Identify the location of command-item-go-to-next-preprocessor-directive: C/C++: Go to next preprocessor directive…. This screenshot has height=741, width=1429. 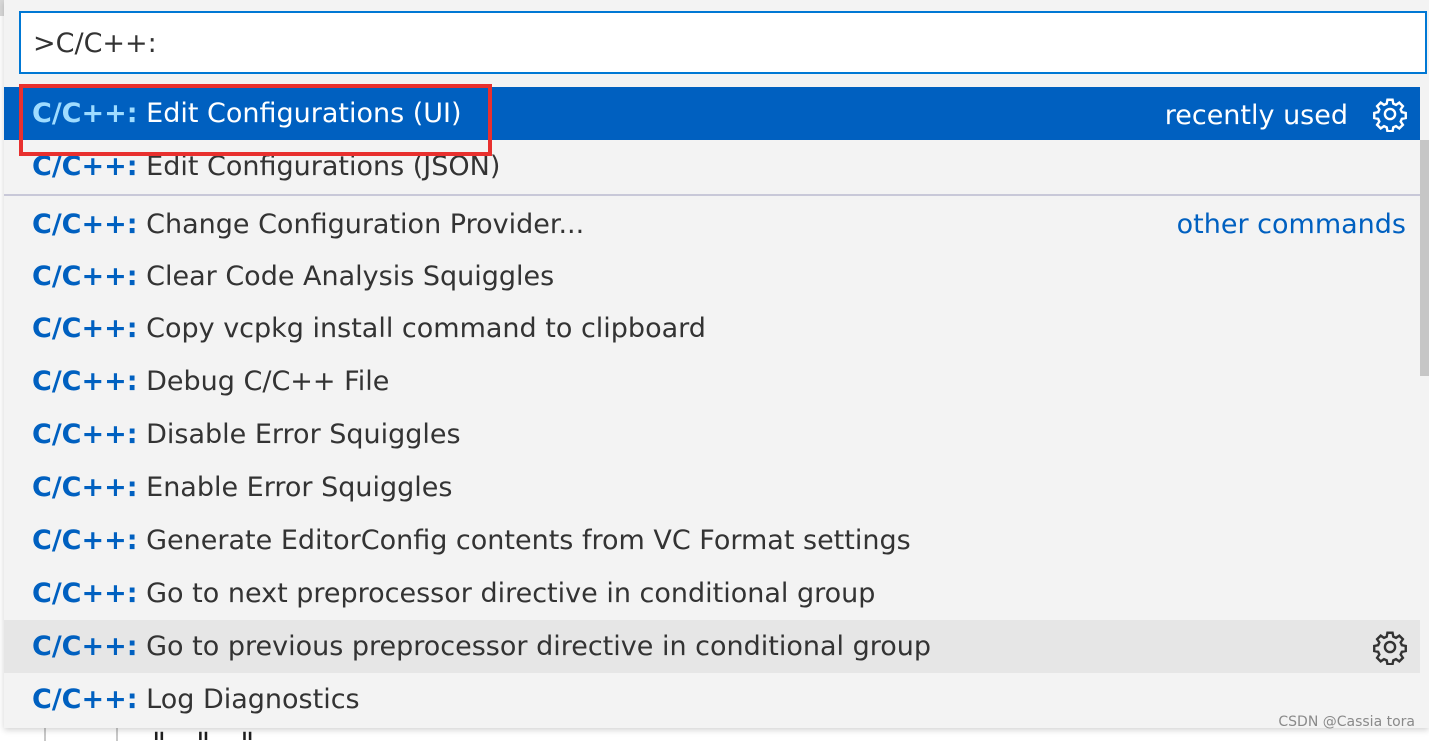
(712, 593).